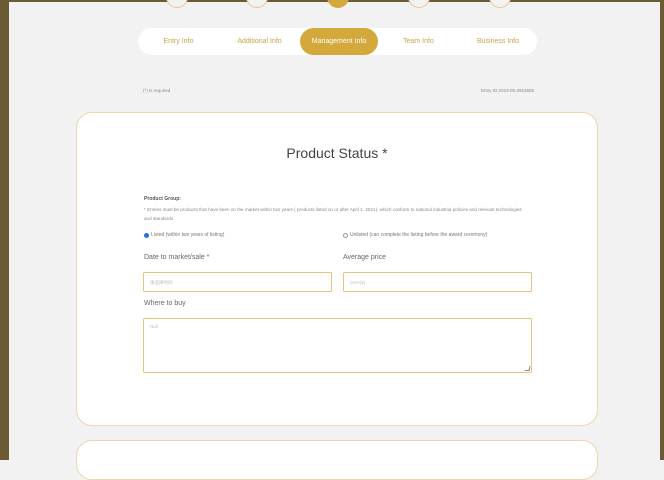  What do you see at coordinates (527, 368) in the screenshot?
I see `resize-handle-icon` at bounding box center [527, 368].